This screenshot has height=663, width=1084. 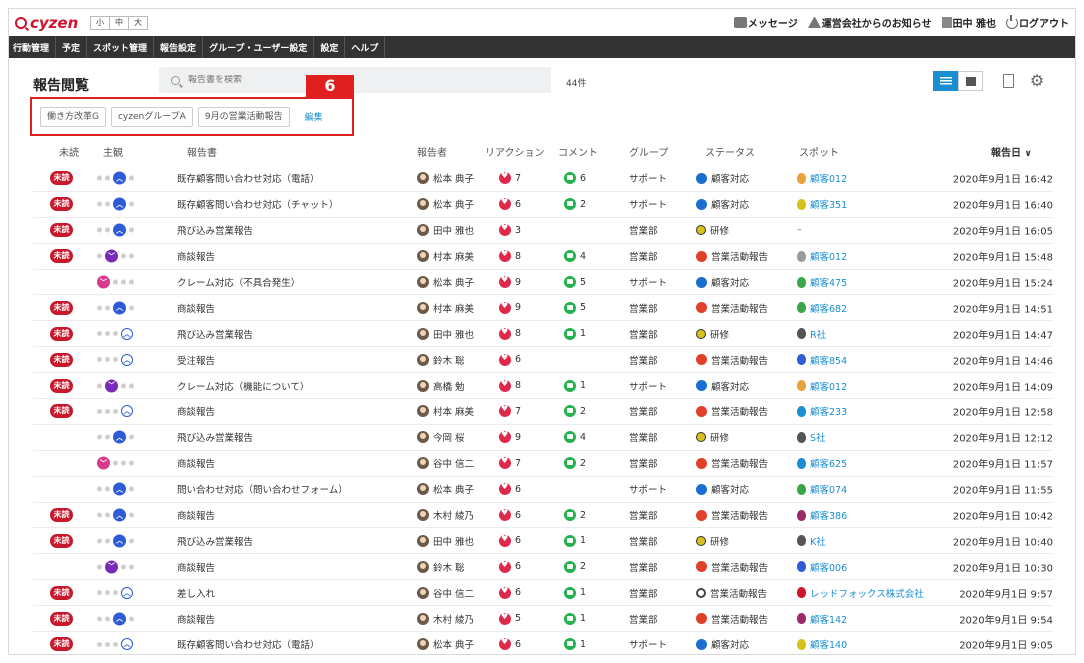 What do you see at coordinates (578, 151) in the screenshot?
I see `col-comment: コメント` at bounding box center [578, 151].